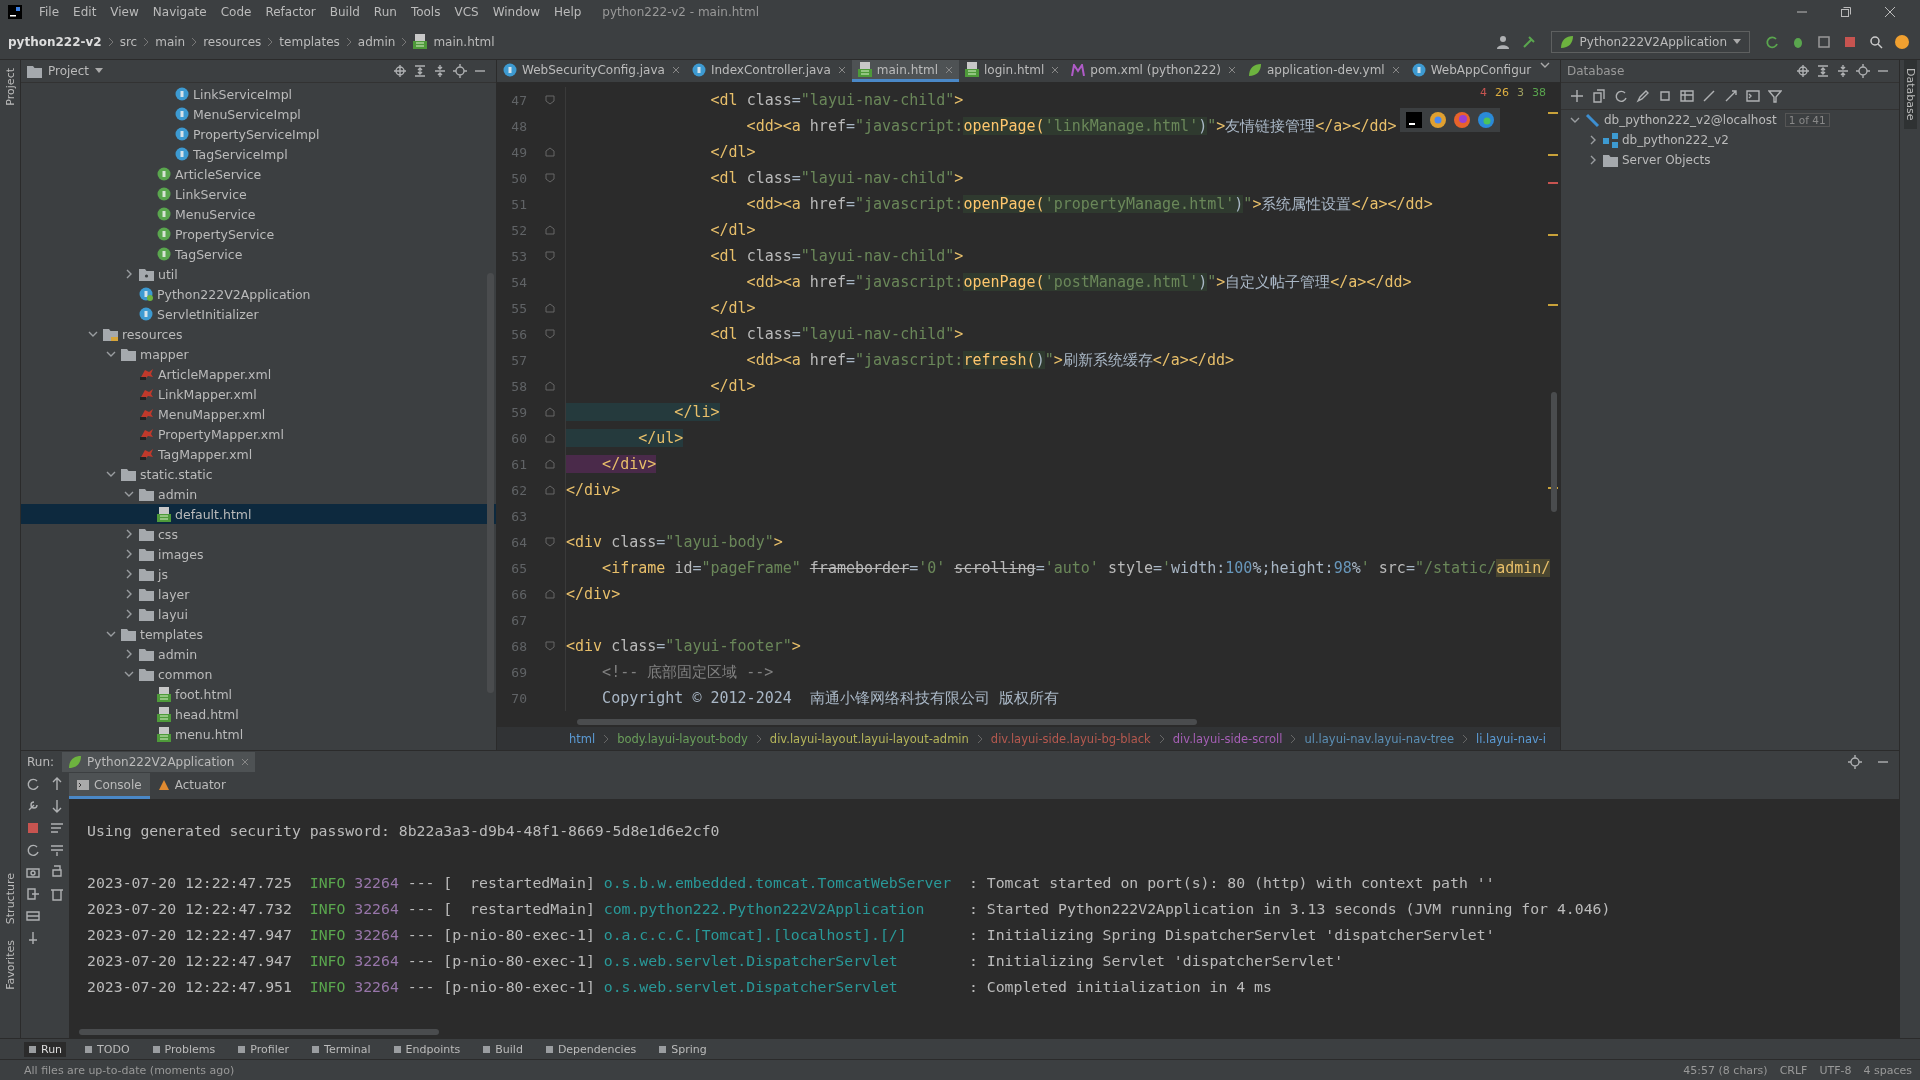  I want to click on breadcrumb: ul.layui-nav.layui-nav-tree, so click(1379, 738).